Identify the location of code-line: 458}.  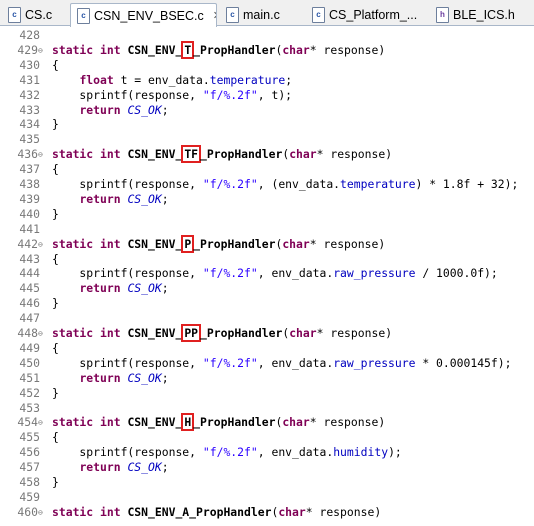
(267, 482).